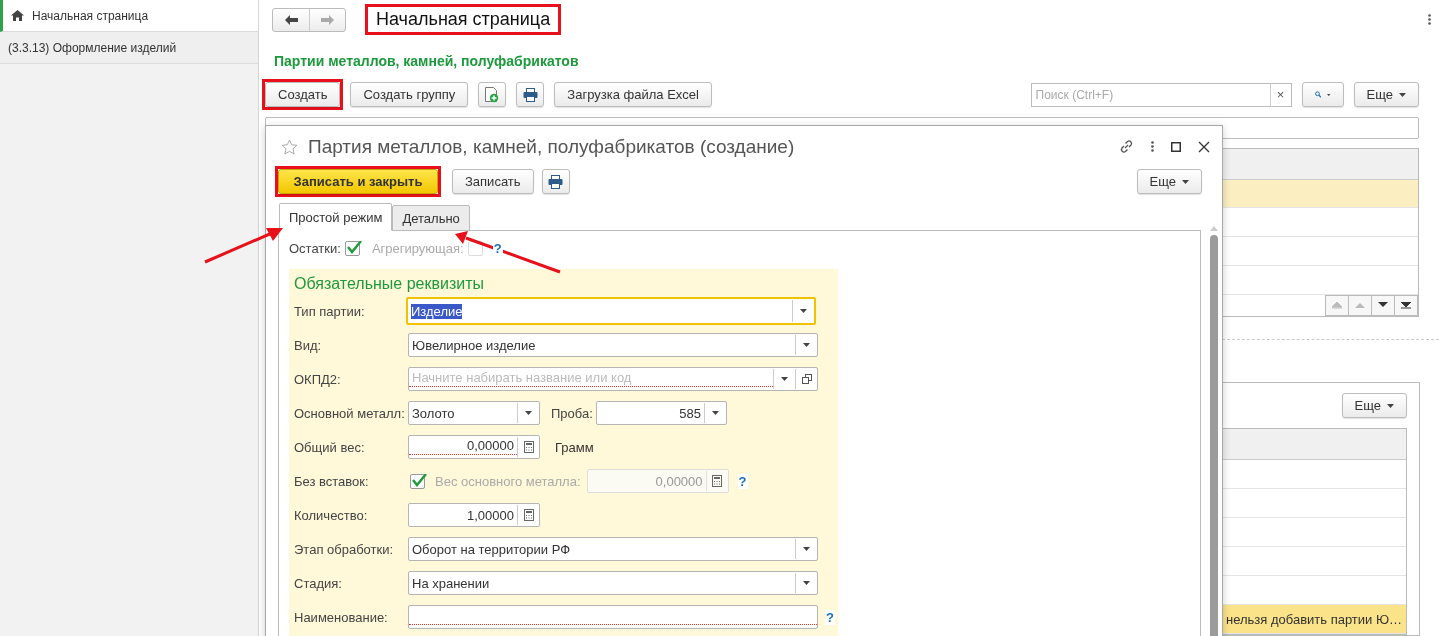 Image resolution: width=1439 pixels, height=636 pixels. What do you see at coordinates (303, 94) in the screenshot?
I see `toolbar-button: Создать` at bounding box center [303, 94].